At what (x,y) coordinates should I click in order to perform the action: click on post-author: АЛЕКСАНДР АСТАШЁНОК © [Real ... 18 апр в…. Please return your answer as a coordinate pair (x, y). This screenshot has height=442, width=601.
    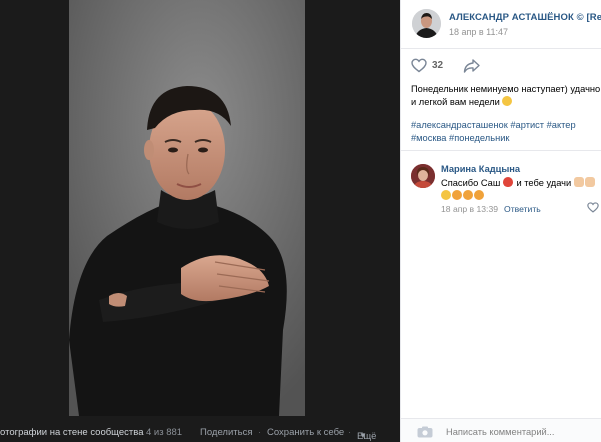
    Looking at the image, I should click on (506, 26).